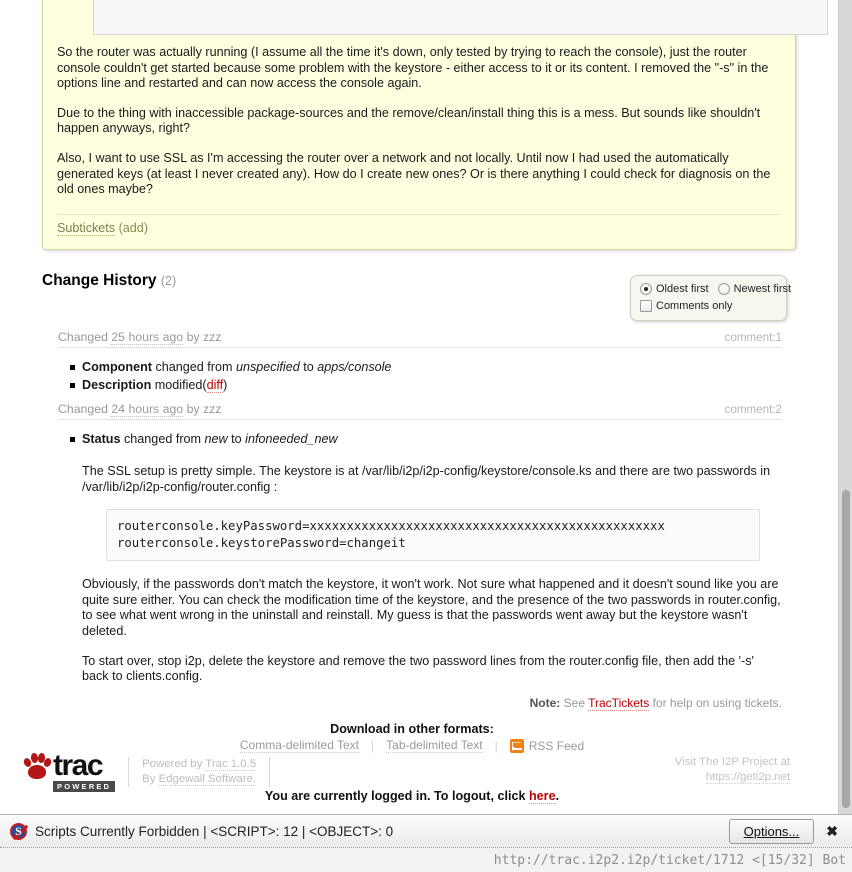 The height and width of the screenshot is (872, 852). Describe the element at coordinates (836, 831) in the screenshot. I see `noscript-close-button: ✖` at that location.